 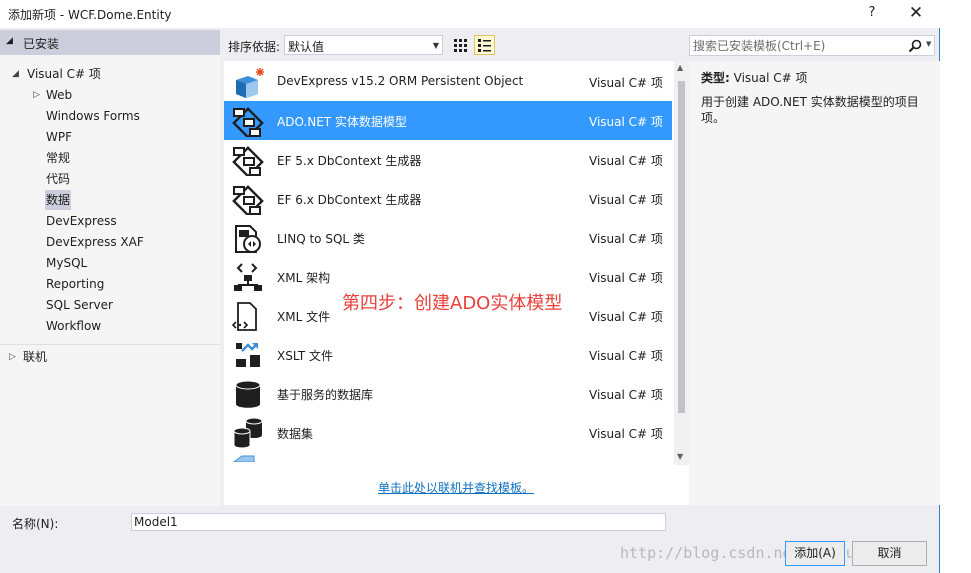 I want to click on name-input, so click(x=398, y=522).